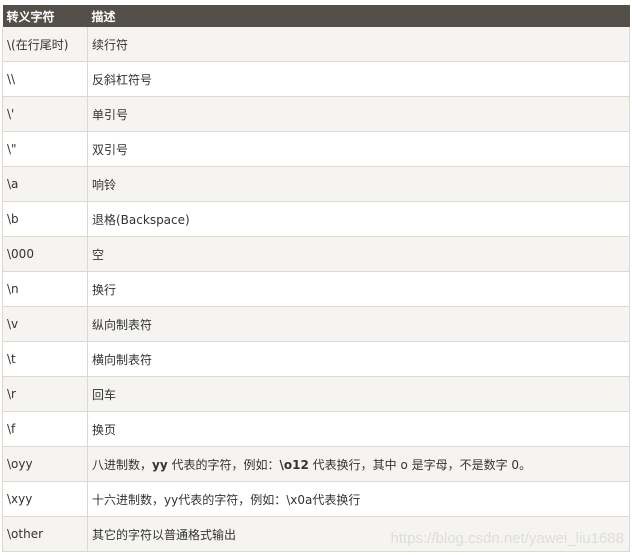 The height and width of the screenshot is (555, 632). What do you see at coordinates (358, 79) in the screenshot?
I see `description-cell: 反斜杠符号` at bounding box center [358, 79].